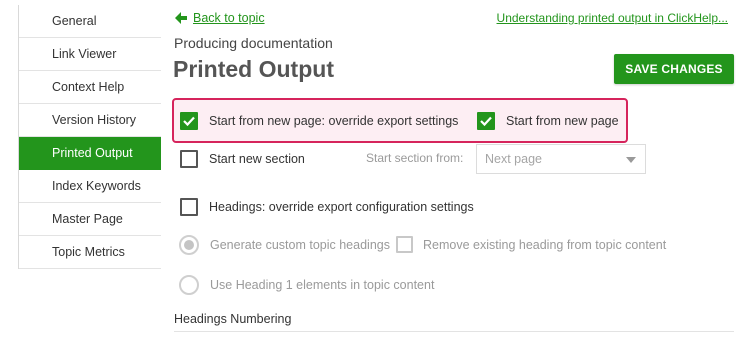 This screenshot has width=738, height=337. I want to click on divider, so click(454, 331).